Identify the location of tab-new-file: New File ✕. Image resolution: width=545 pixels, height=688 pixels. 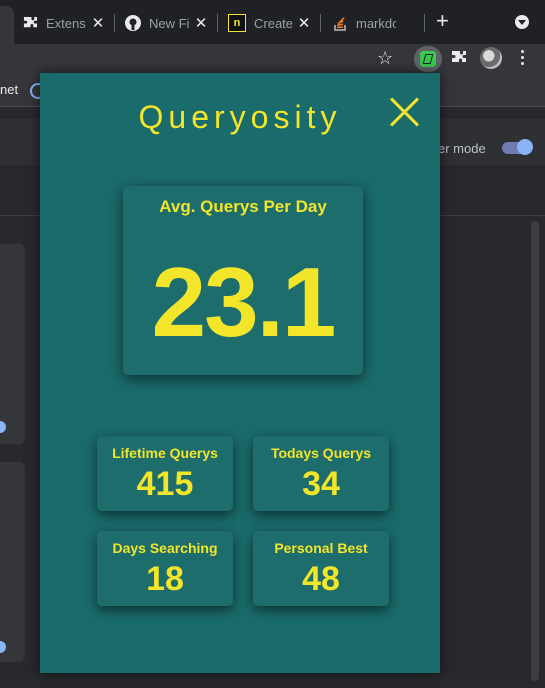
(167, 23).